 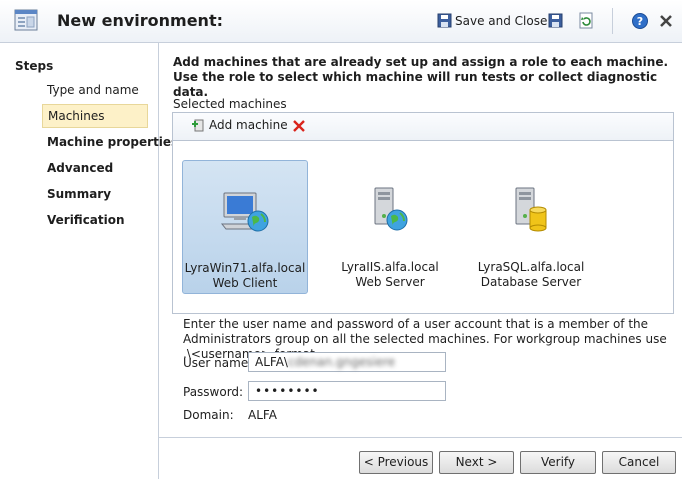 What do you see at coordinates (244, 212) in the screenshot?
I see `client-computer-icon` at bounding box center [244, 212].